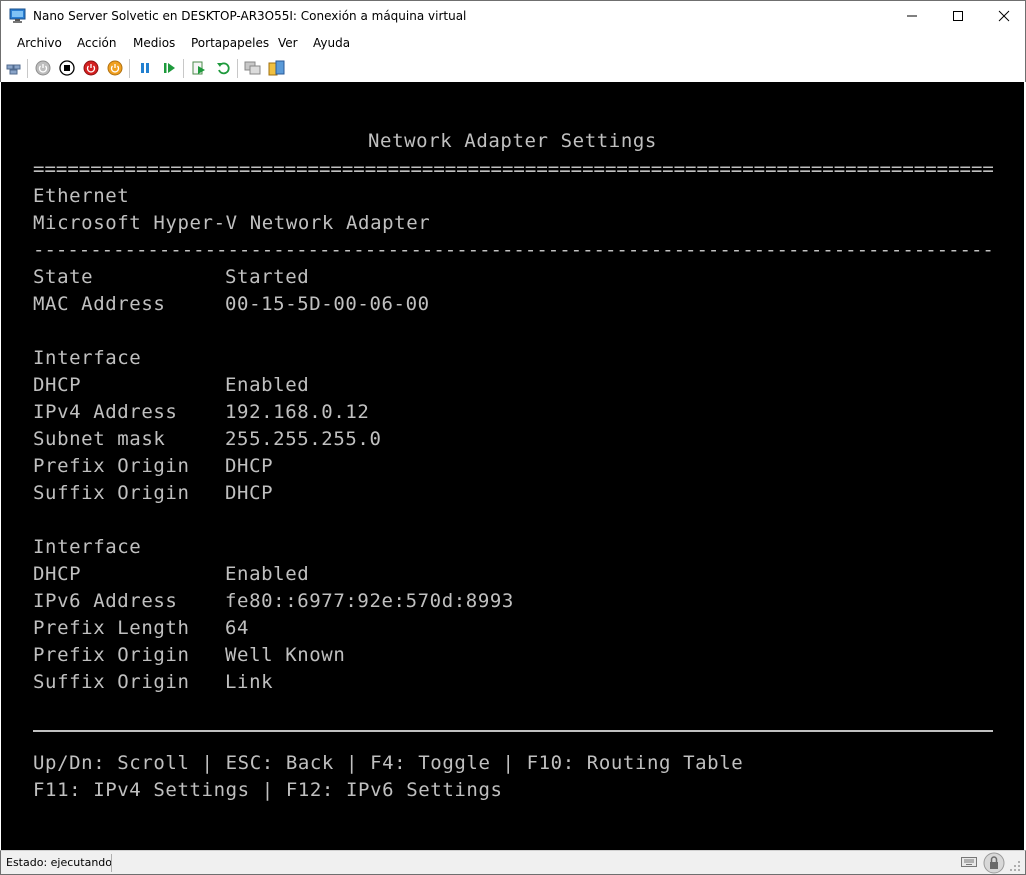 This screenshot has width=1026, height=875. I want to click on maximize-icon, so click(958, 16).